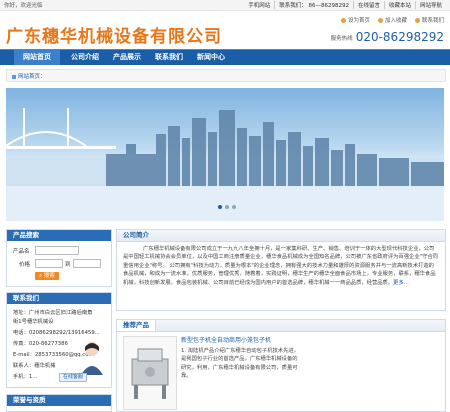 Image resolution: width=450 pixels, height=412 pixels. I want to click on top-link-sitemap: 网站导航, so click(430, 5).